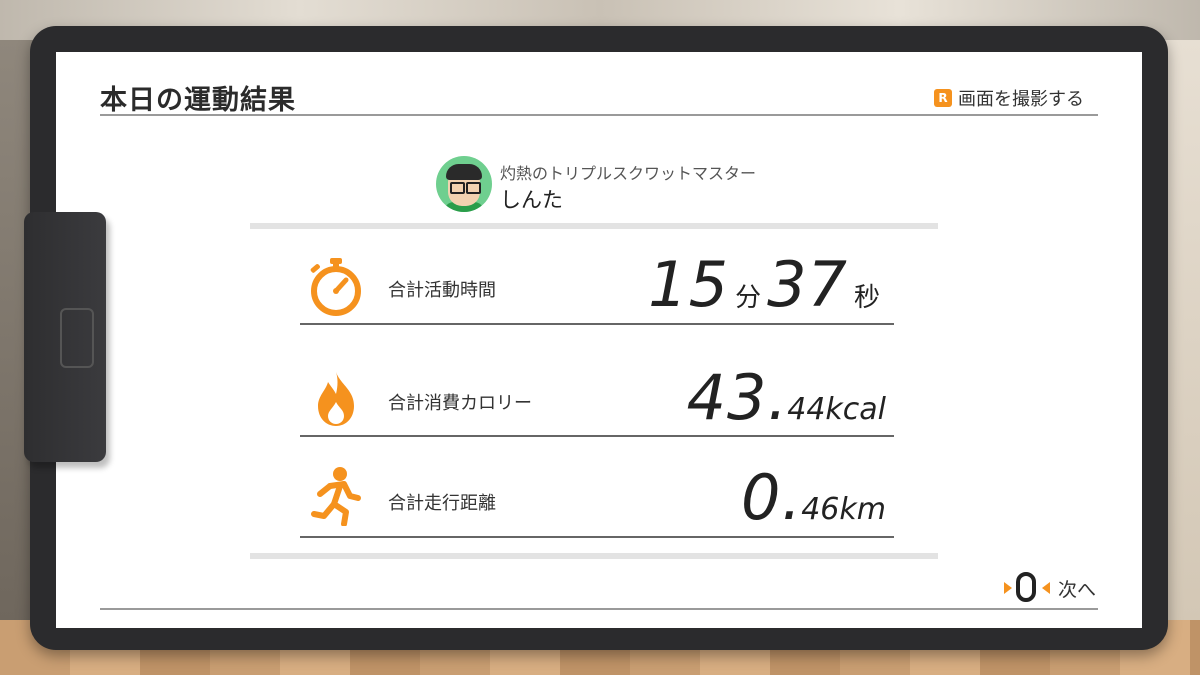  I want to click on r-button-icon: R, so click(943, 98).